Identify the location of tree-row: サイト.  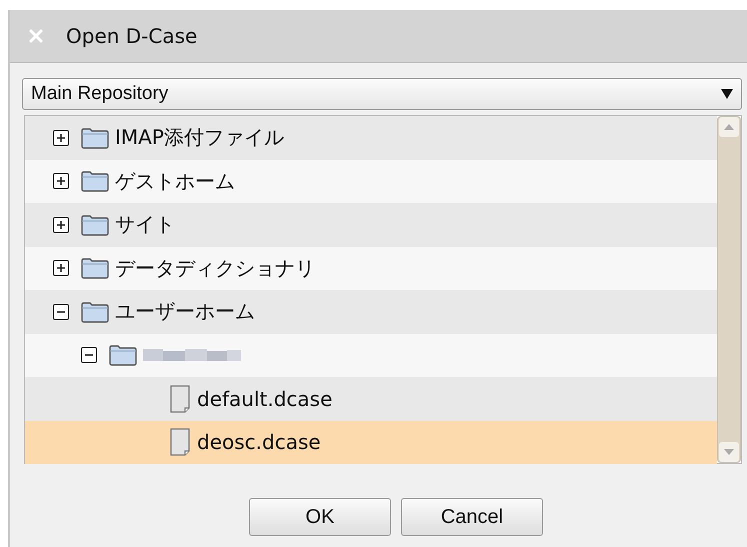
(371, 224).